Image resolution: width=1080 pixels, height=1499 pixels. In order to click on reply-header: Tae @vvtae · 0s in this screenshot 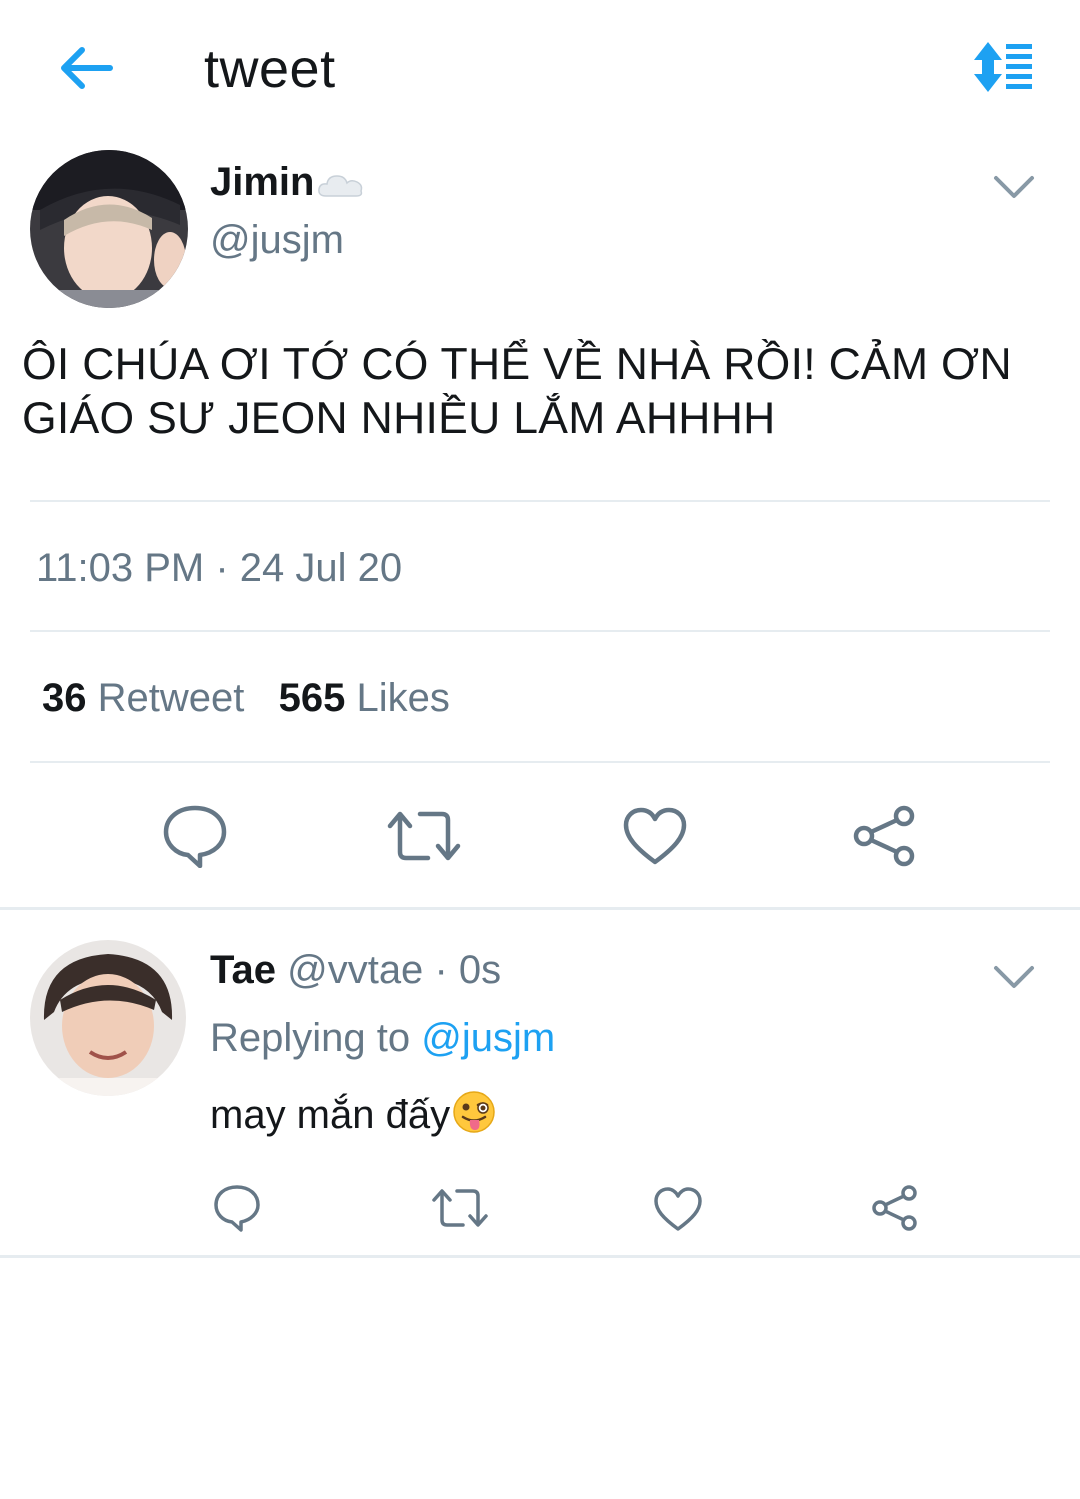, I will do `click(355, 970)`.